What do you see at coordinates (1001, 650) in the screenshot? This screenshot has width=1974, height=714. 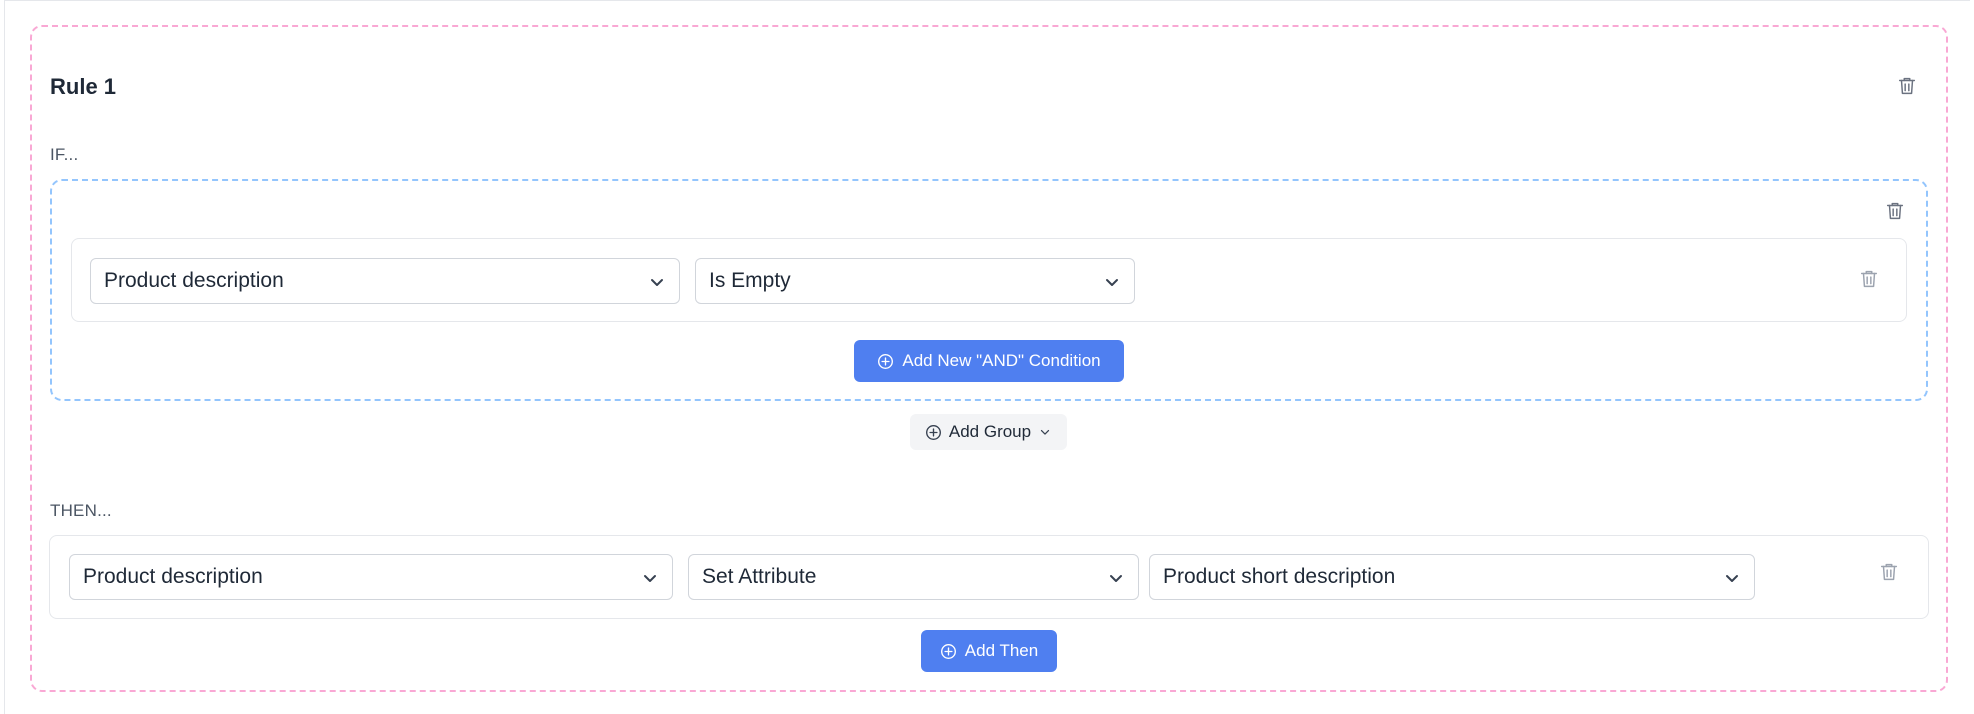 I see `add-then-label: Add Then` at bounding box center [1001, 650].